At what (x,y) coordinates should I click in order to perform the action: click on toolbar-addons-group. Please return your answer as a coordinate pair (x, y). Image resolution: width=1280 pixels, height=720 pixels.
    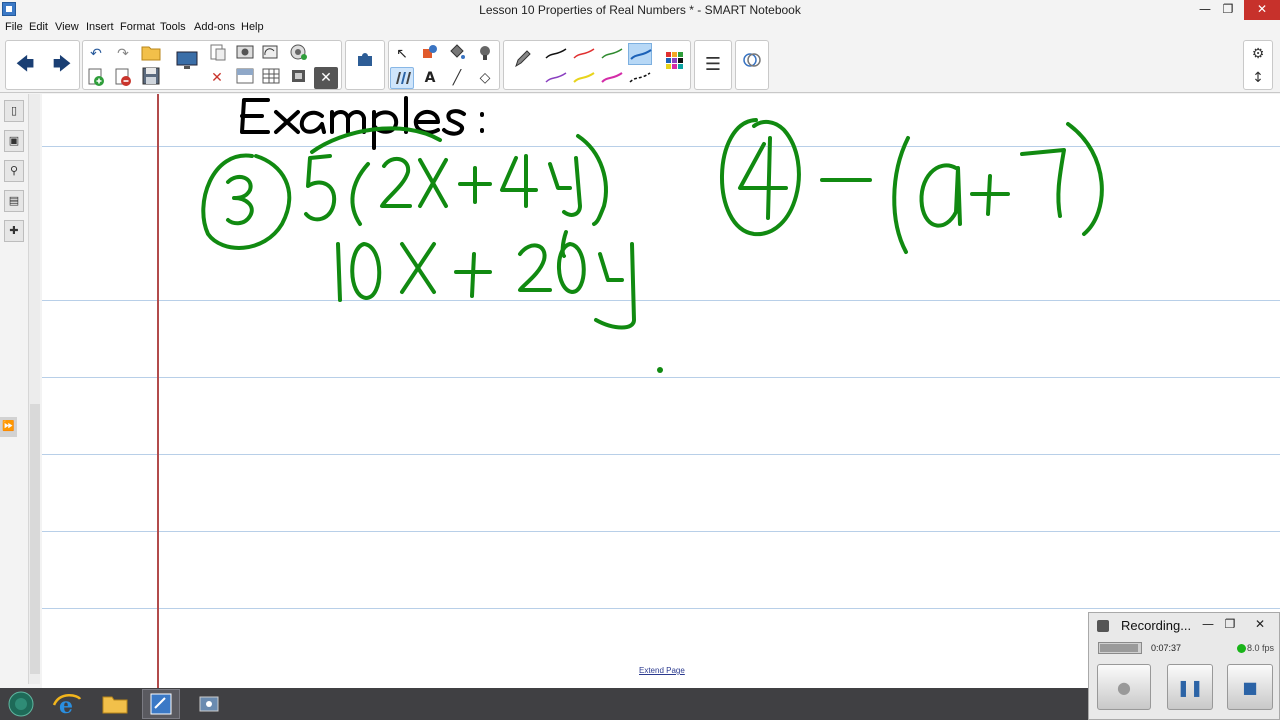
    Looking at the image, I should click on (365, 65).